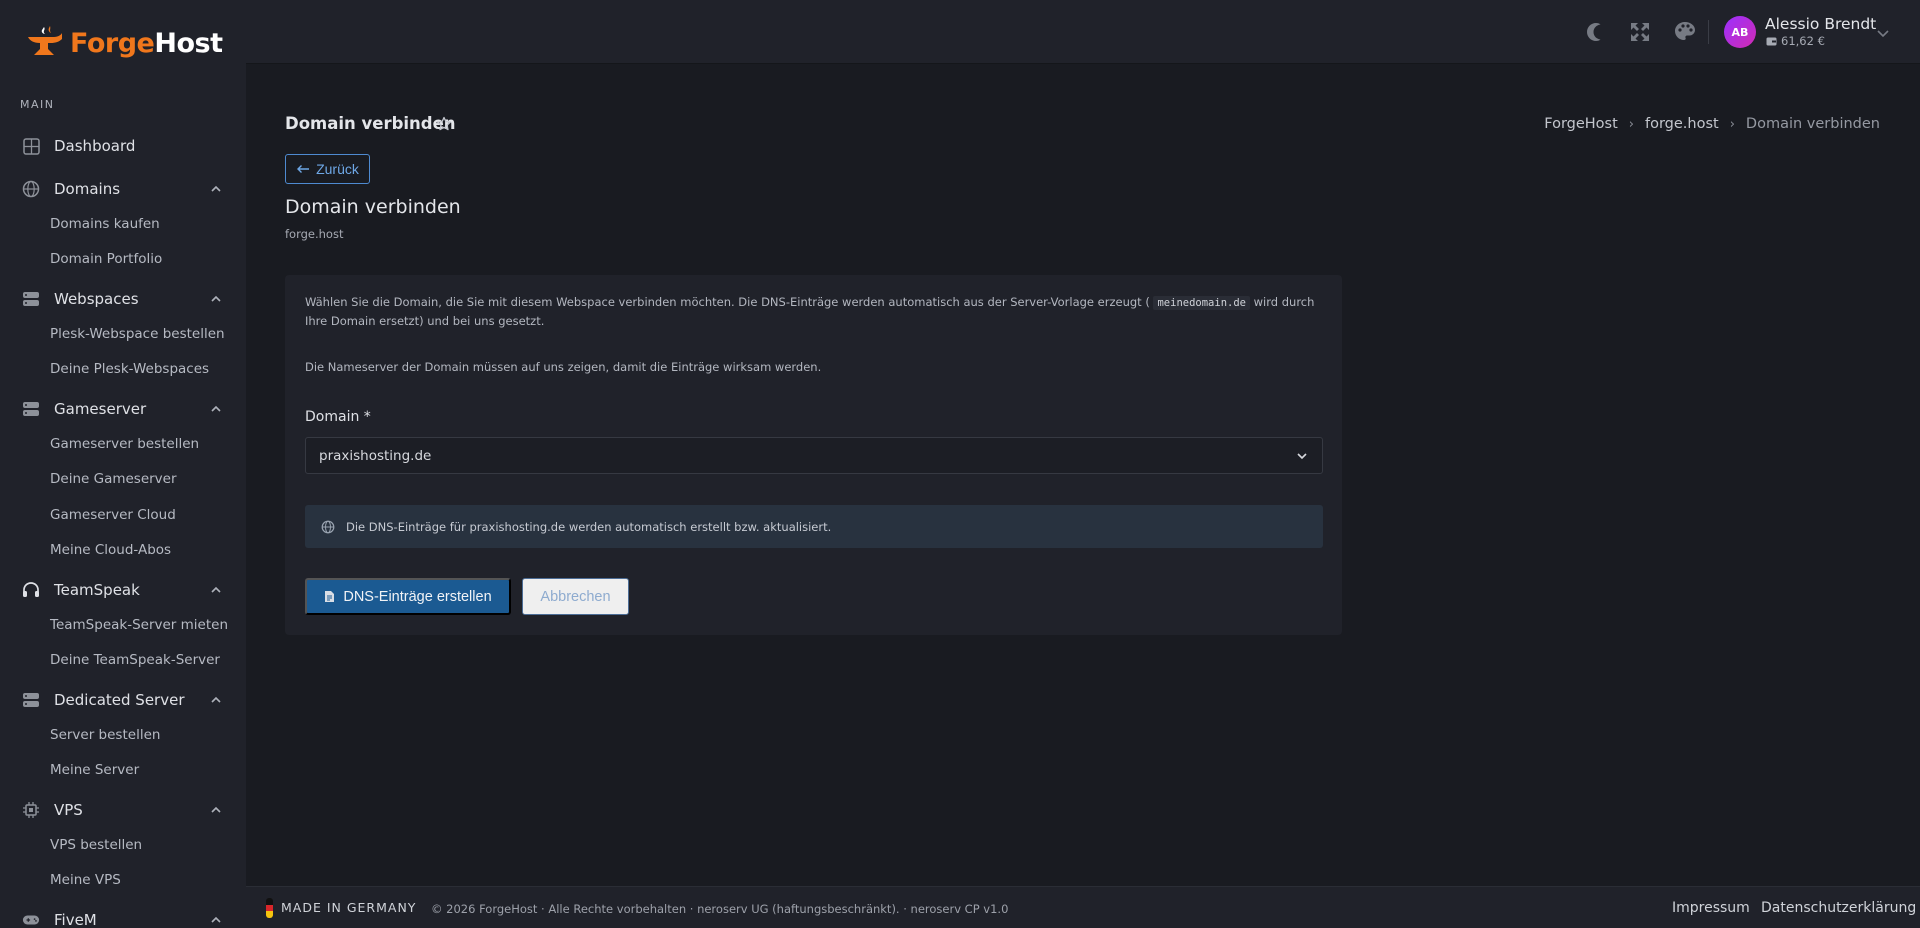 This screenshot has height=928, width=1920. I want to click on dashboard-icon, so click(31, 146).